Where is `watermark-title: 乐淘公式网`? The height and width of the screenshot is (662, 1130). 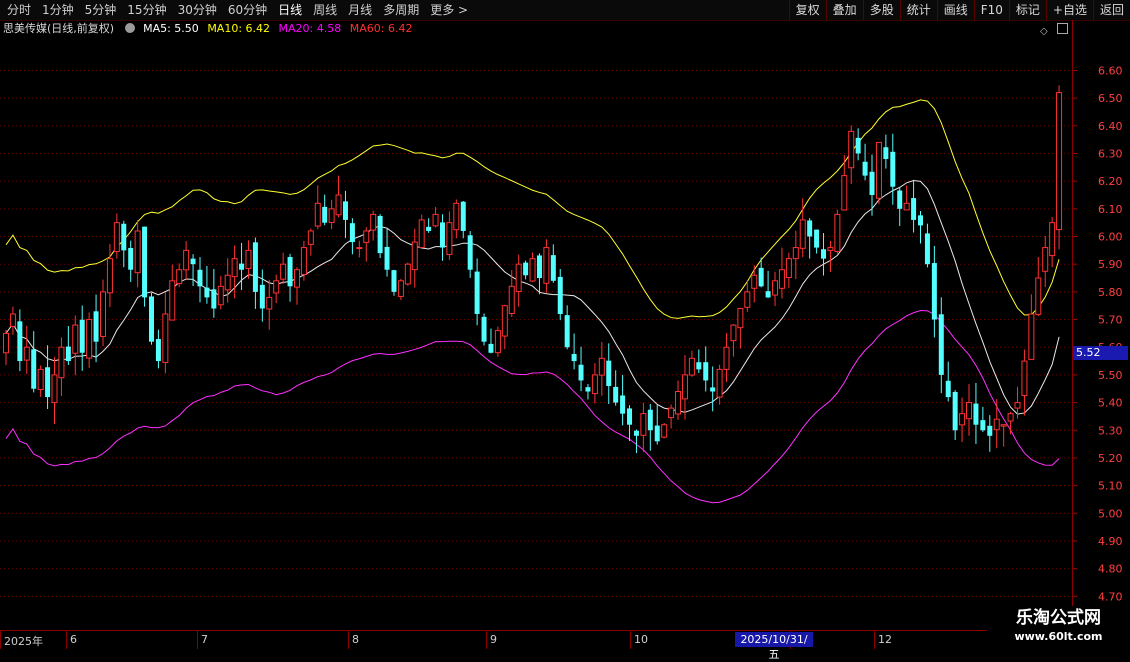
watermark-title: 乐淘公式网 is located at coordinates (1058, 618).